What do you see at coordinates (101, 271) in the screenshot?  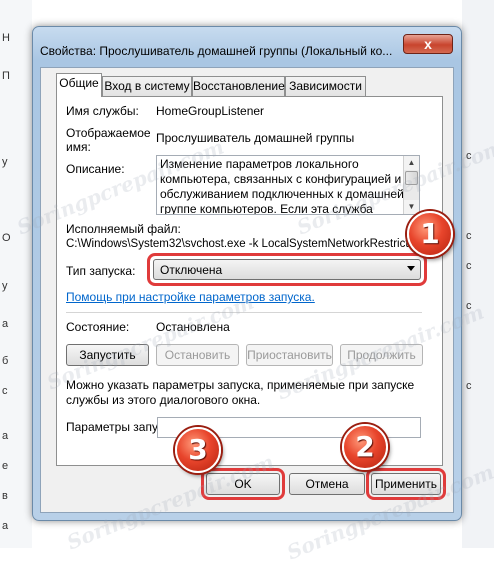 I see `startup-type-label: Тип запуска:` at bounding box center [101, 271].